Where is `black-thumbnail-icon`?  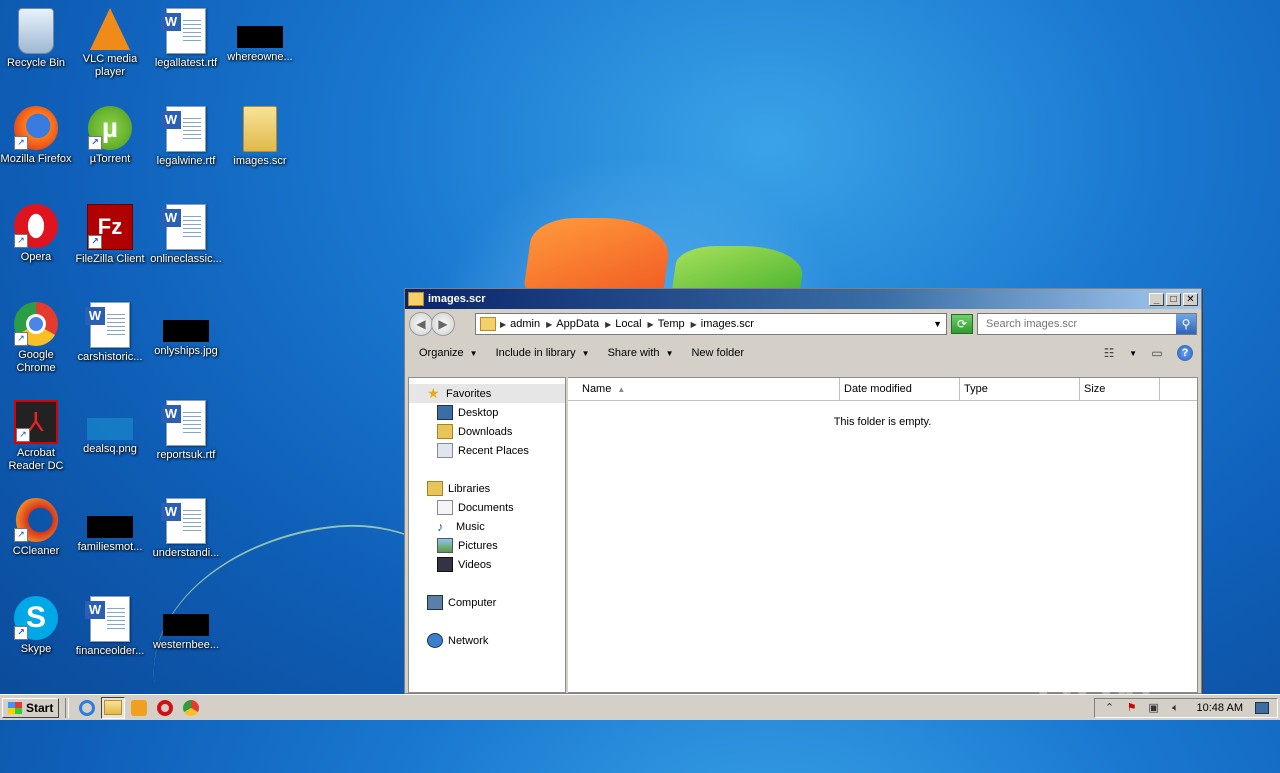 black-thumbnail-icon is located at coordinates (260, 37).